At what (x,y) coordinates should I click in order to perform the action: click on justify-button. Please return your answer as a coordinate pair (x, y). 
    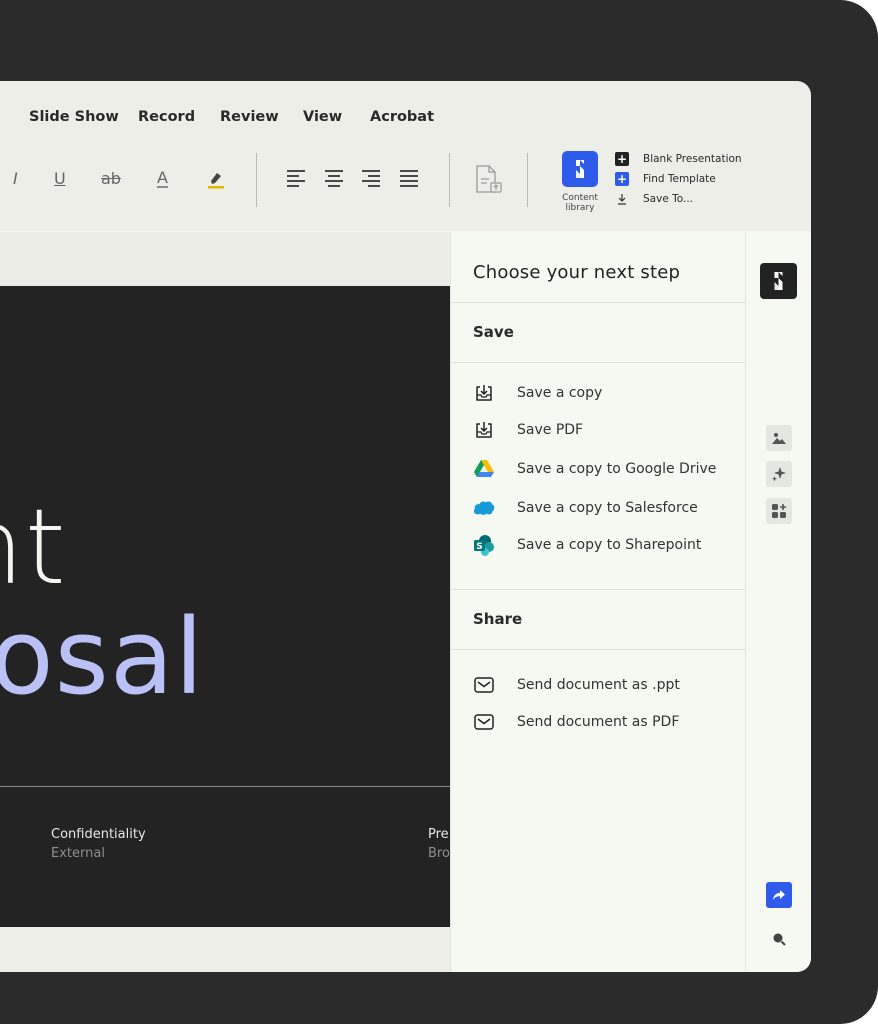
    Looking at the image, I should click on (410, 179).